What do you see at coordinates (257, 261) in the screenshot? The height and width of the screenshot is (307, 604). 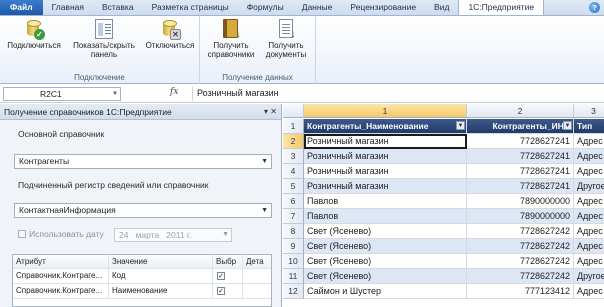 I see `grid-header-detail: Дета` at bounding box center [257, 261].